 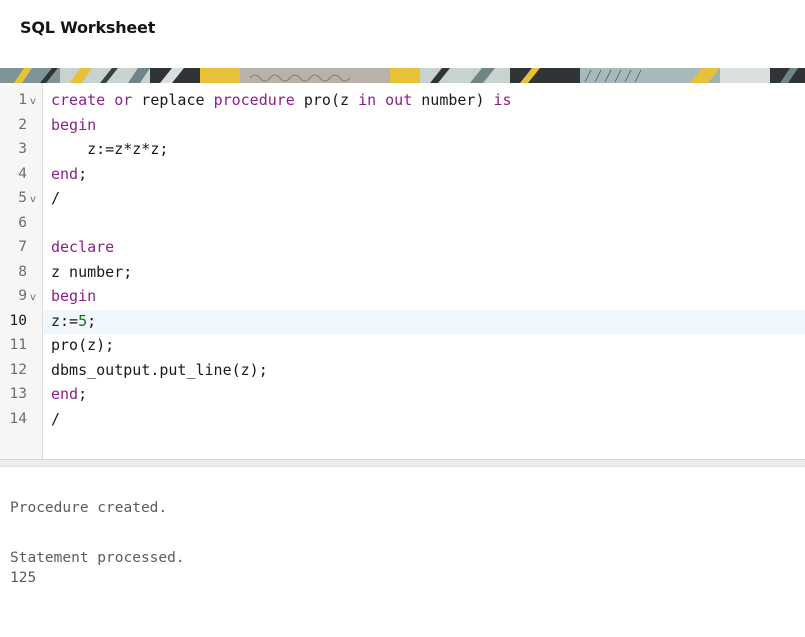 I want to click on code-text: replace, so click(x=173, y=100).